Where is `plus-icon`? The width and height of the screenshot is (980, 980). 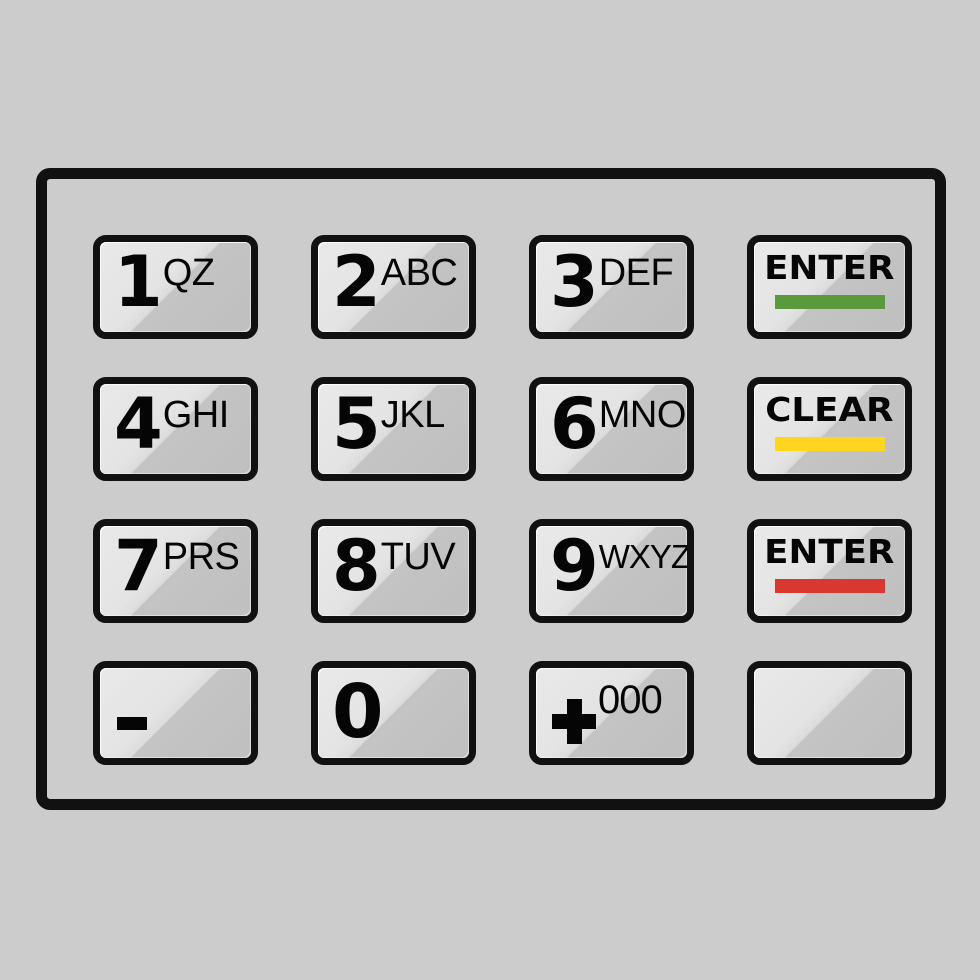
plus-icon is located at coordinates (574, 724).